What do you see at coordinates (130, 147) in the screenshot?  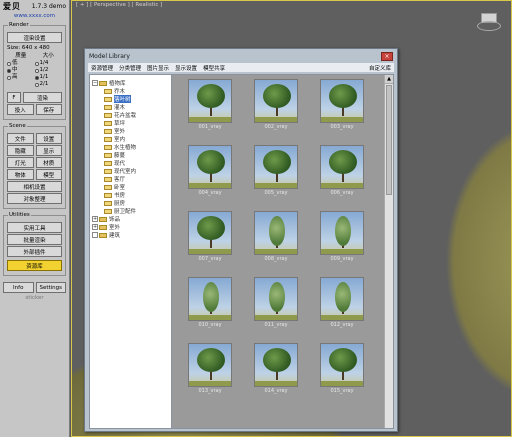 I see `tree-node: 水生植物` at bounding box center [130, 147].